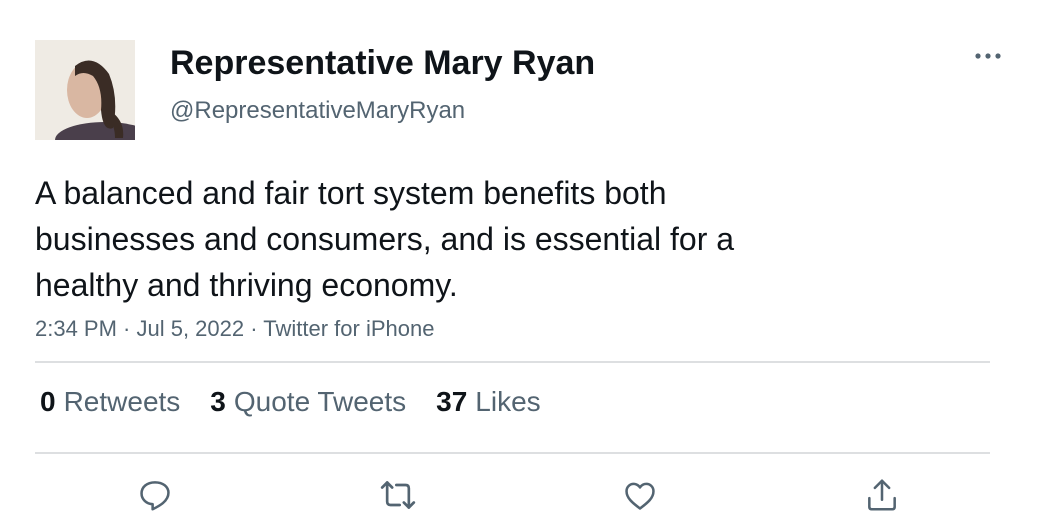 The height and width of the screenshot is (525, 1050). I want to click on avatar-photo, so click(85, 90).